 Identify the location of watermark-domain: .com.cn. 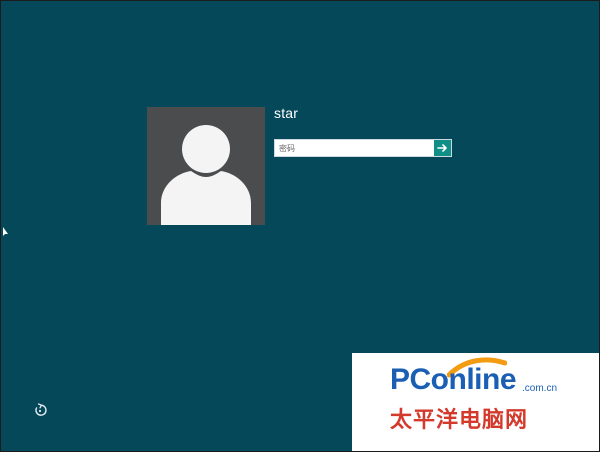
(540, 388).